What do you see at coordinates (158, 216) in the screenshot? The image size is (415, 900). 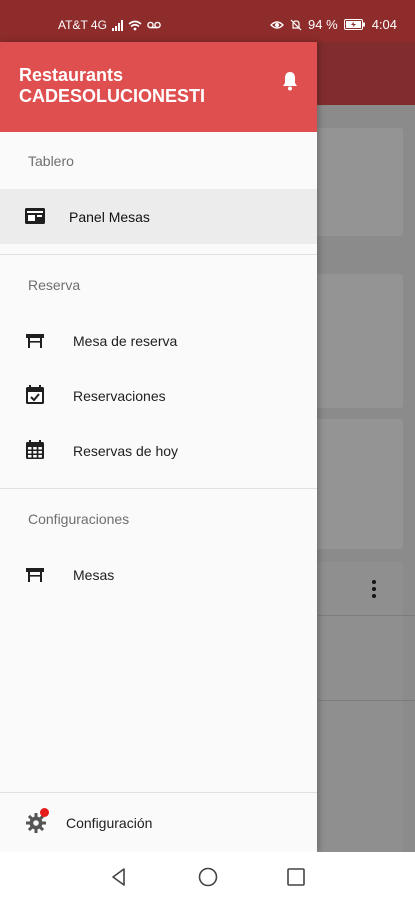 I see `drawer-item-panel-mesas: Panel Mesas` at bounding box center [158, 216].